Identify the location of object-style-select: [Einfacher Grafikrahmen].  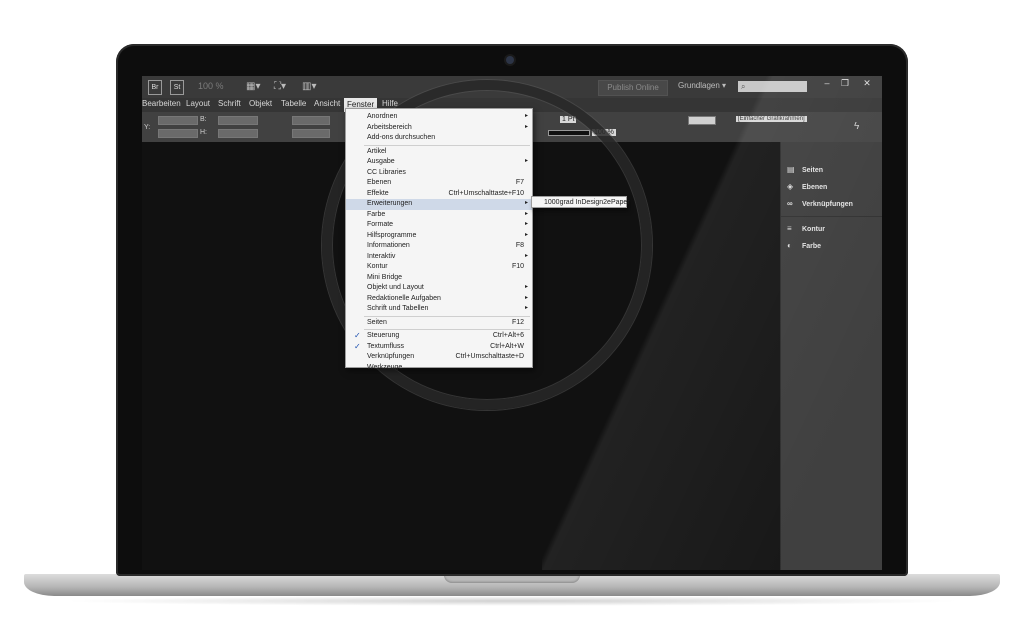
(771, 119).